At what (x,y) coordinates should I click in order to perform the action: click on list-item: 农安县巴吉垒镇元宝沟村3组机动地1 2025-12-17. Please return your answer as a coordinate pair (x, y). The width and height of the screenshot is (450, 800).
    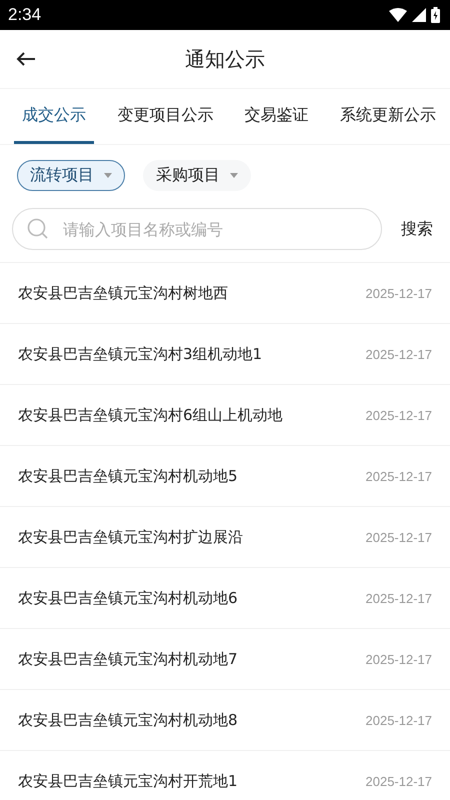
    Looking at the image, I should click on (225, 354).